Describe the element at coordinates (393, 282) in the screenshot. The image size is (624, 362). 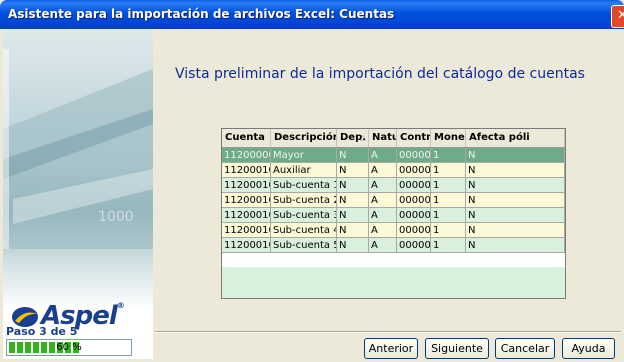
I see `table-empty-area` at that location.